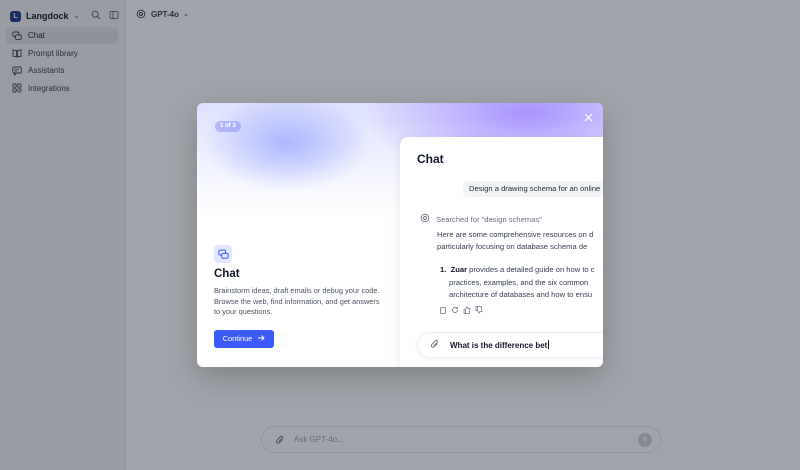  What do you see at coordinates (467, 310) in the screenshot?
I see `thumbs-up-icon` at bounding box center [467, 310].